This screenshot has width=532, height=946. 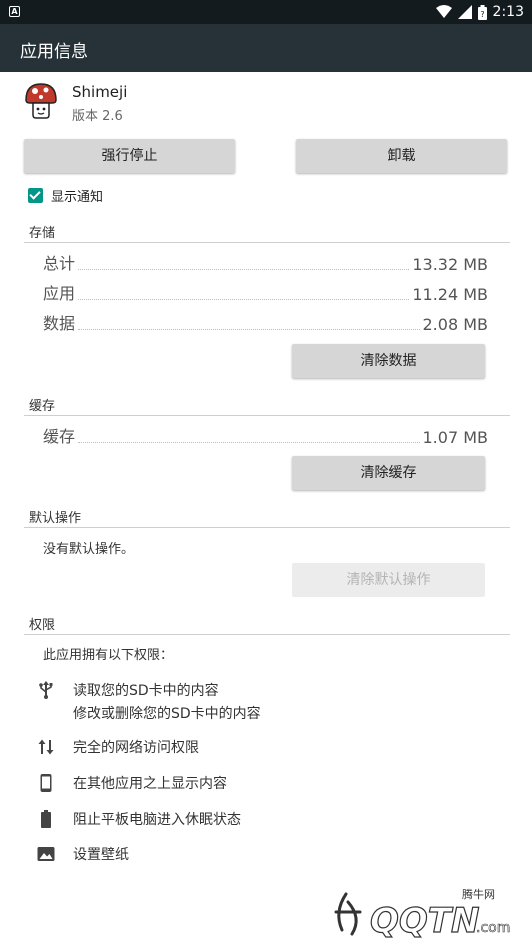 What do you see at coordinates (59, 293) in the screenshot?
I see `storage-label: 应用` at bounding box center [59, 293].